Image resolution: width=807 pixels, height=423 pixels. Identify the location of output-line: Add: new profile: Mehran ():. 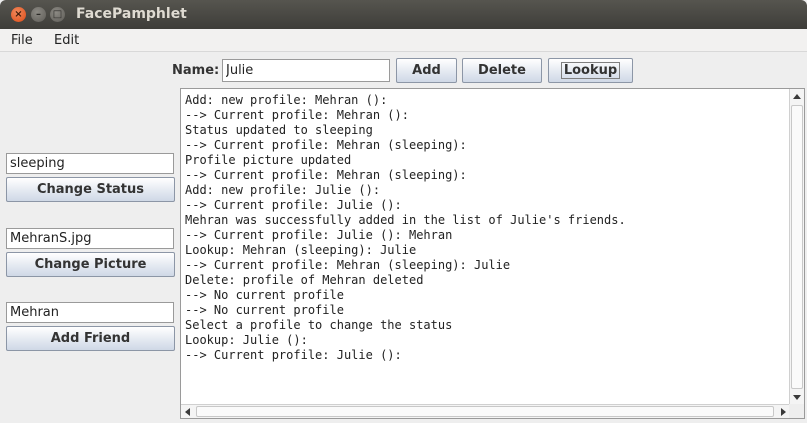
(286, 100).